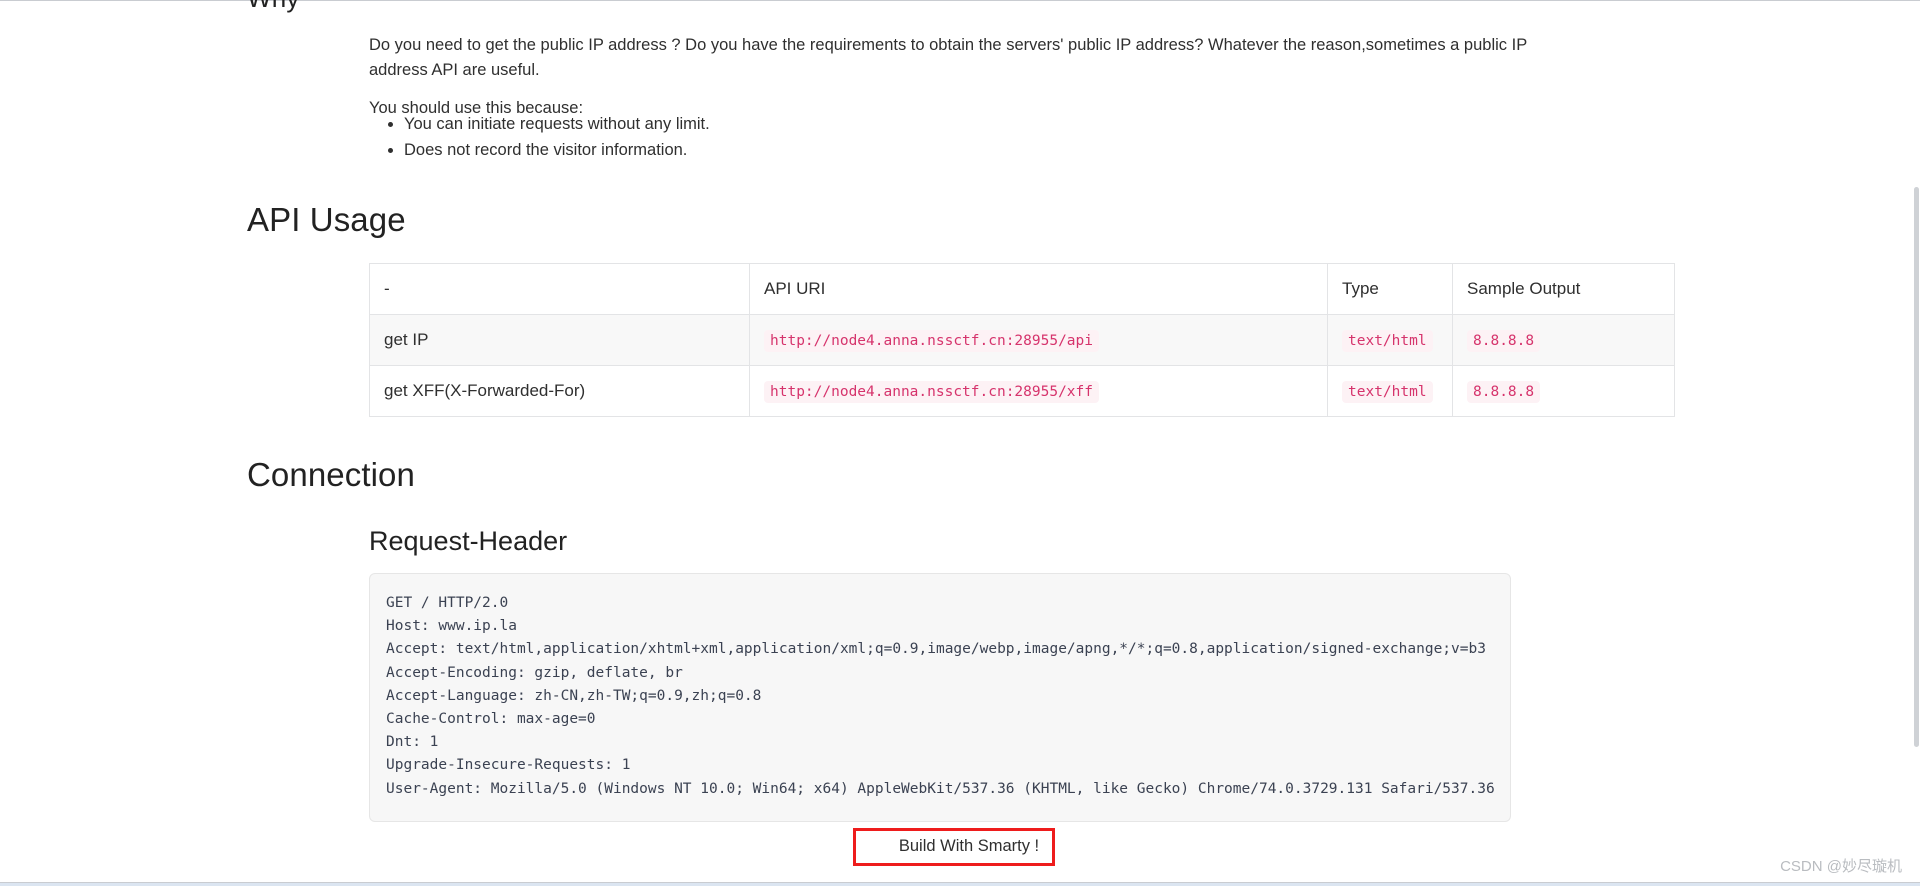  I want to click on list-item: Does not record the visitor information., so click(557, 150).